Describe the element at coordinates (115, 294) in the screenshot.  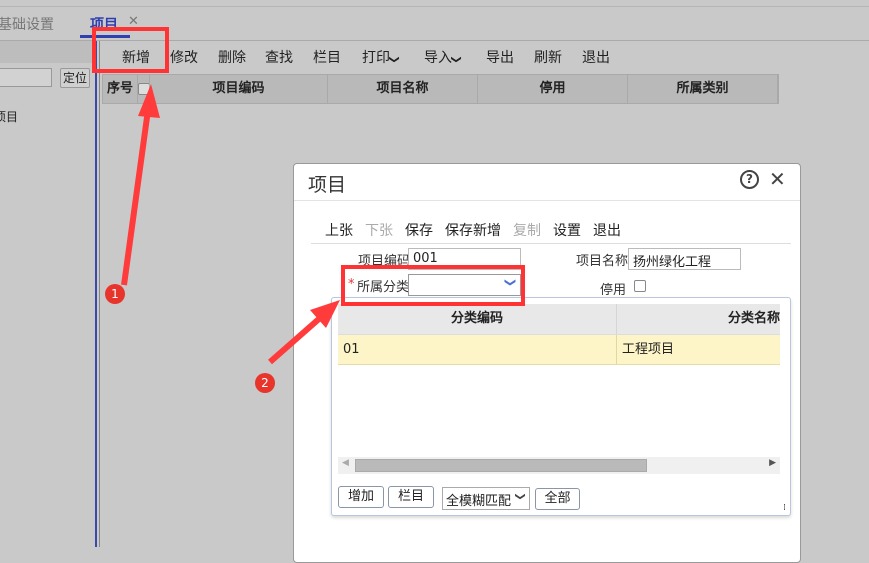
I see `step-badge-1: 1` at that location.